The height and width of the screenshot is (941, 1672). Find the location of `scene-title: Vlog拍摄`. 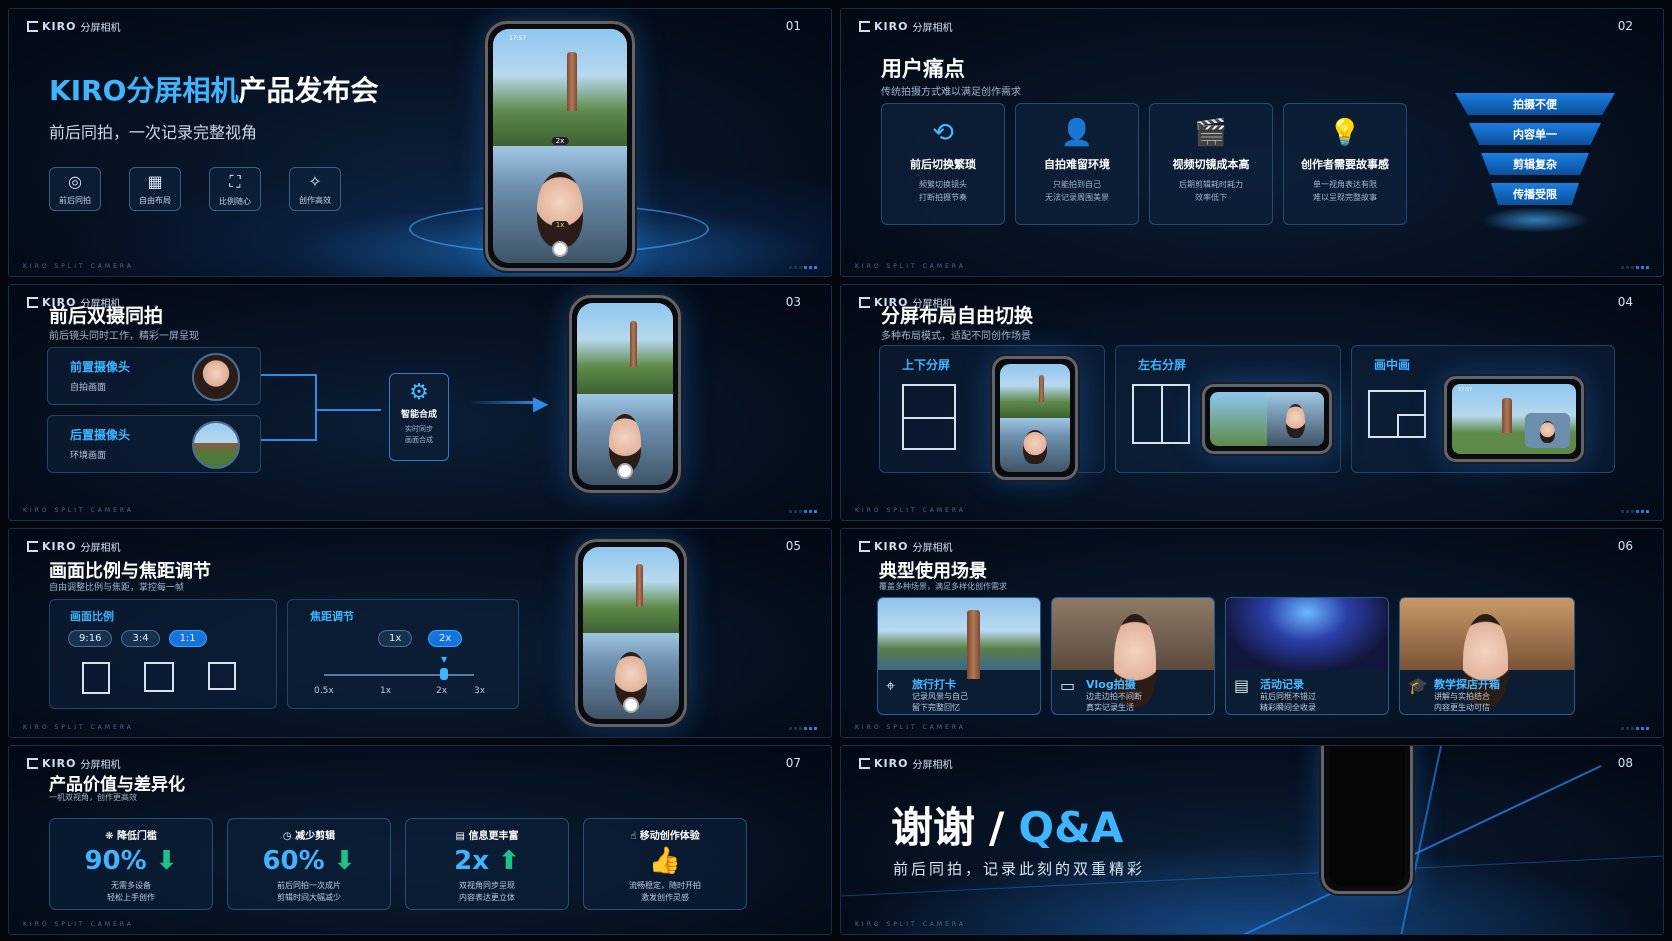

scene-title: Vlog拍摄 is located at coordinates (1111, 684).